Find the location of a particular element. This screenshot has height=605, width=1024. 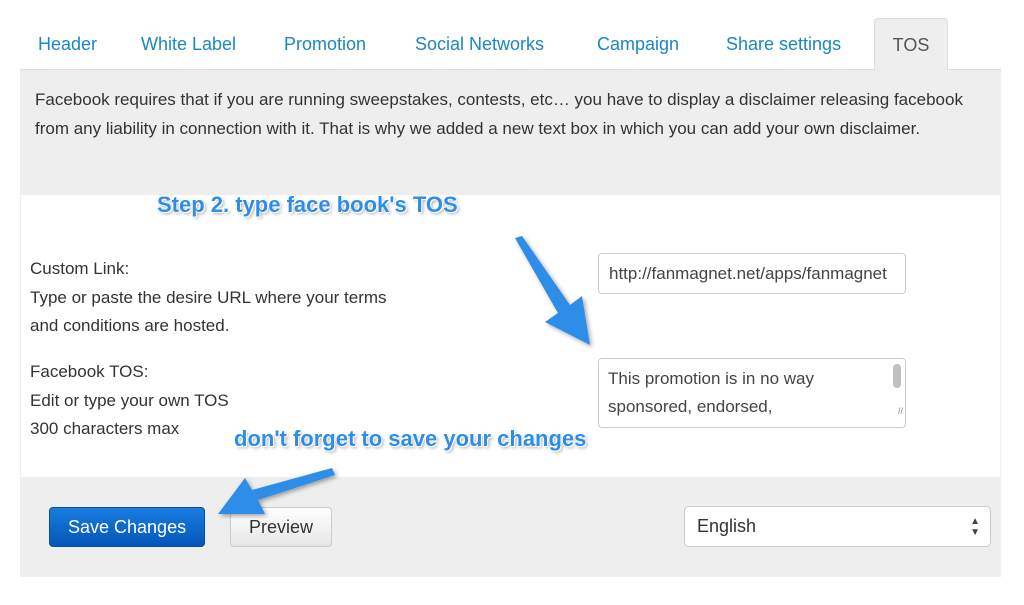

language-value: English is located at coordinates (727, 526).